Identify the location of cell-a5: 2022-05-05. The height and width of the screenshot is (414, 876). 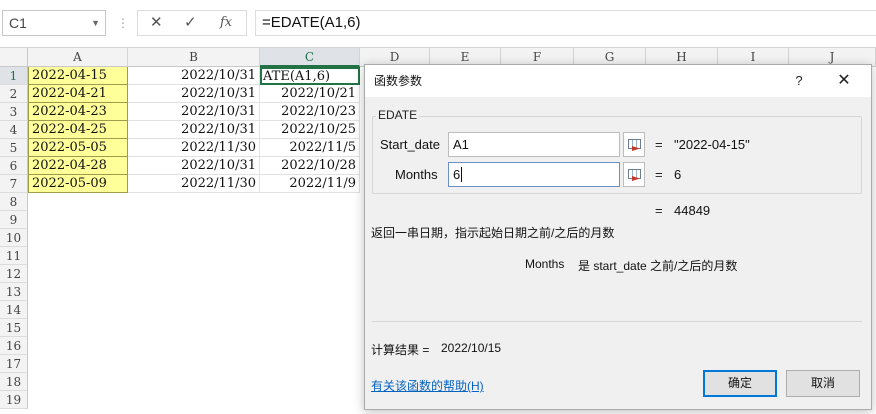
(78, 148).